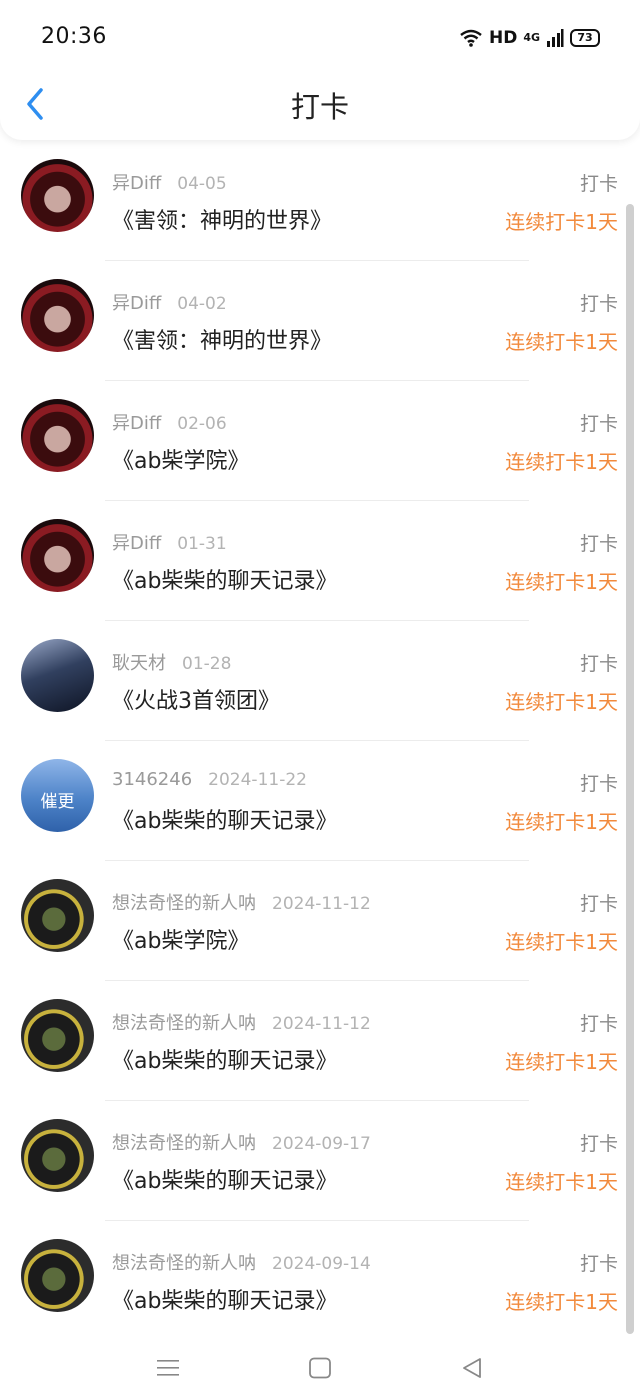  What do you see at coordinates (503, 38) in the screenshot?
I see `hd-indicator: HD` at bounding box center [503, 38].